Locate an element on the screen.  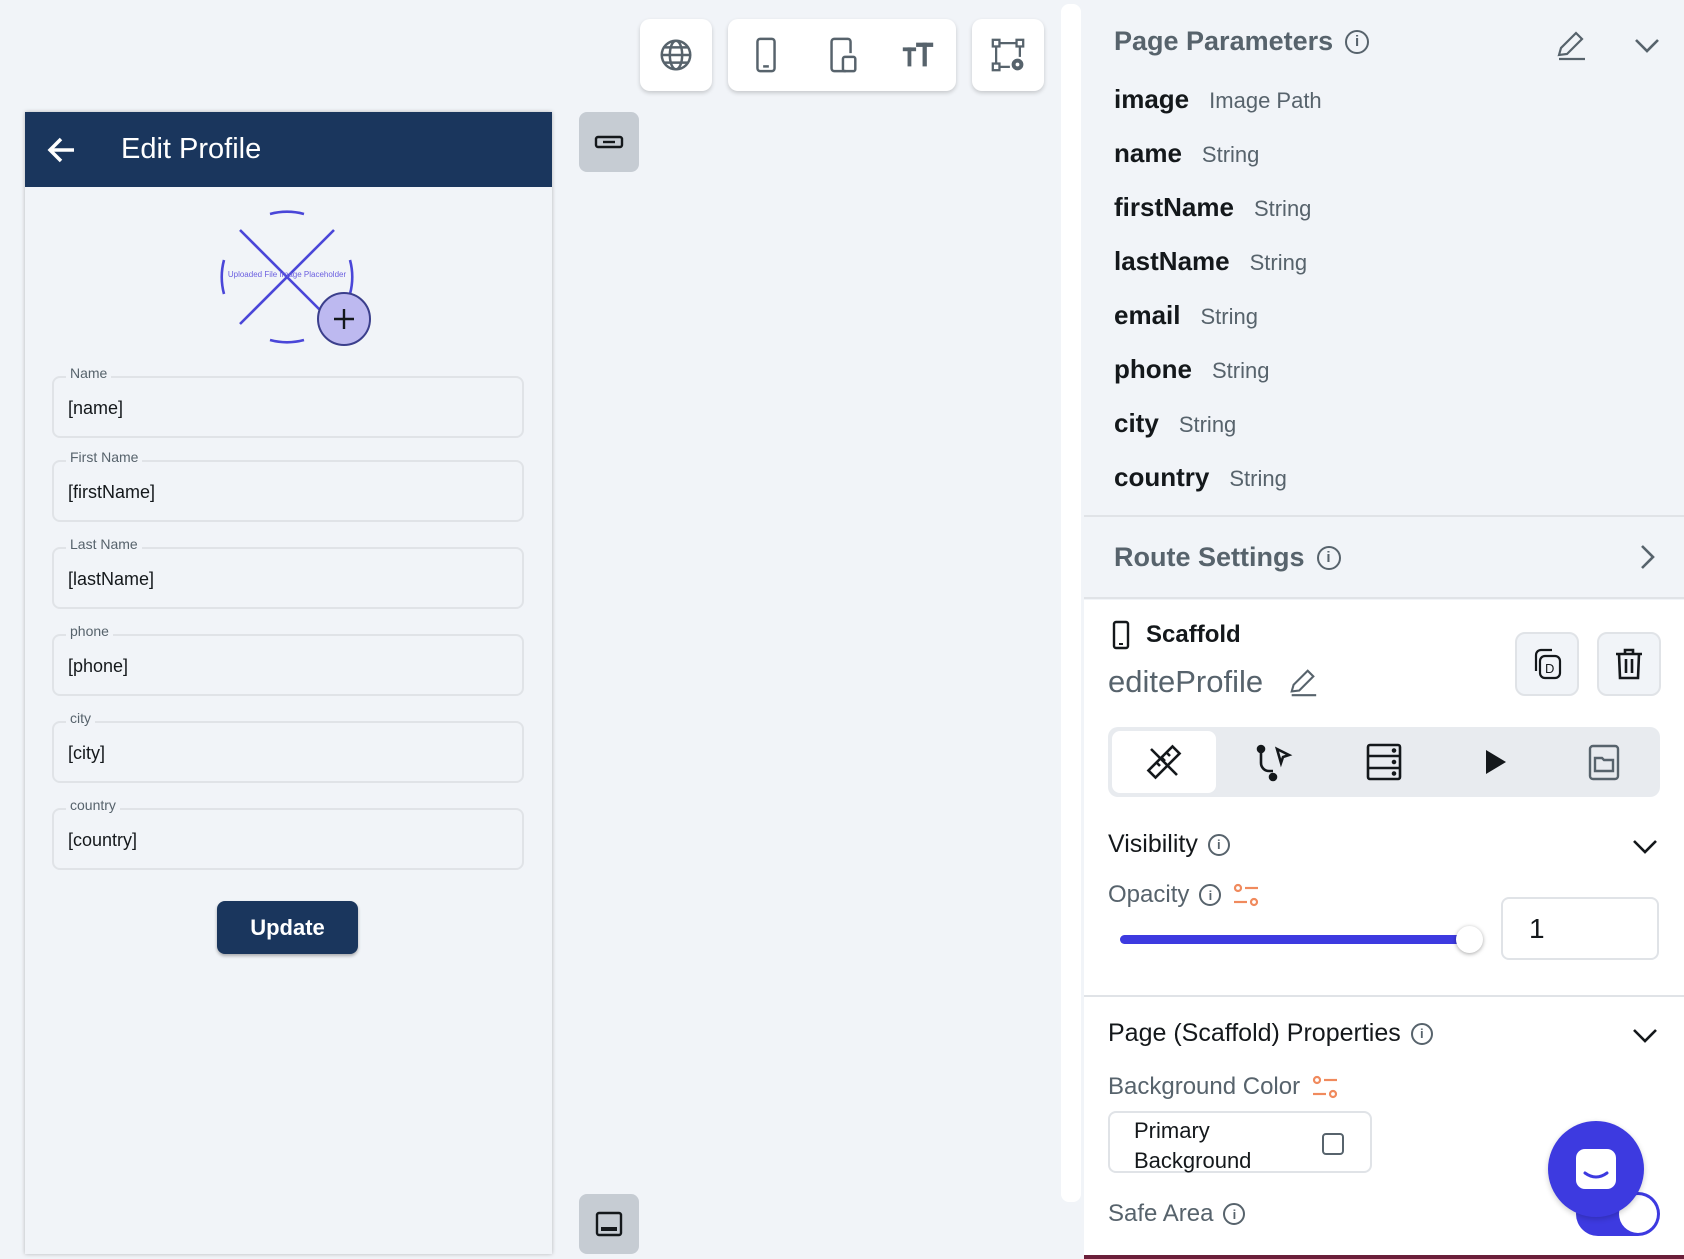
name-field: Name [name] is located at coordinates (288, 401).